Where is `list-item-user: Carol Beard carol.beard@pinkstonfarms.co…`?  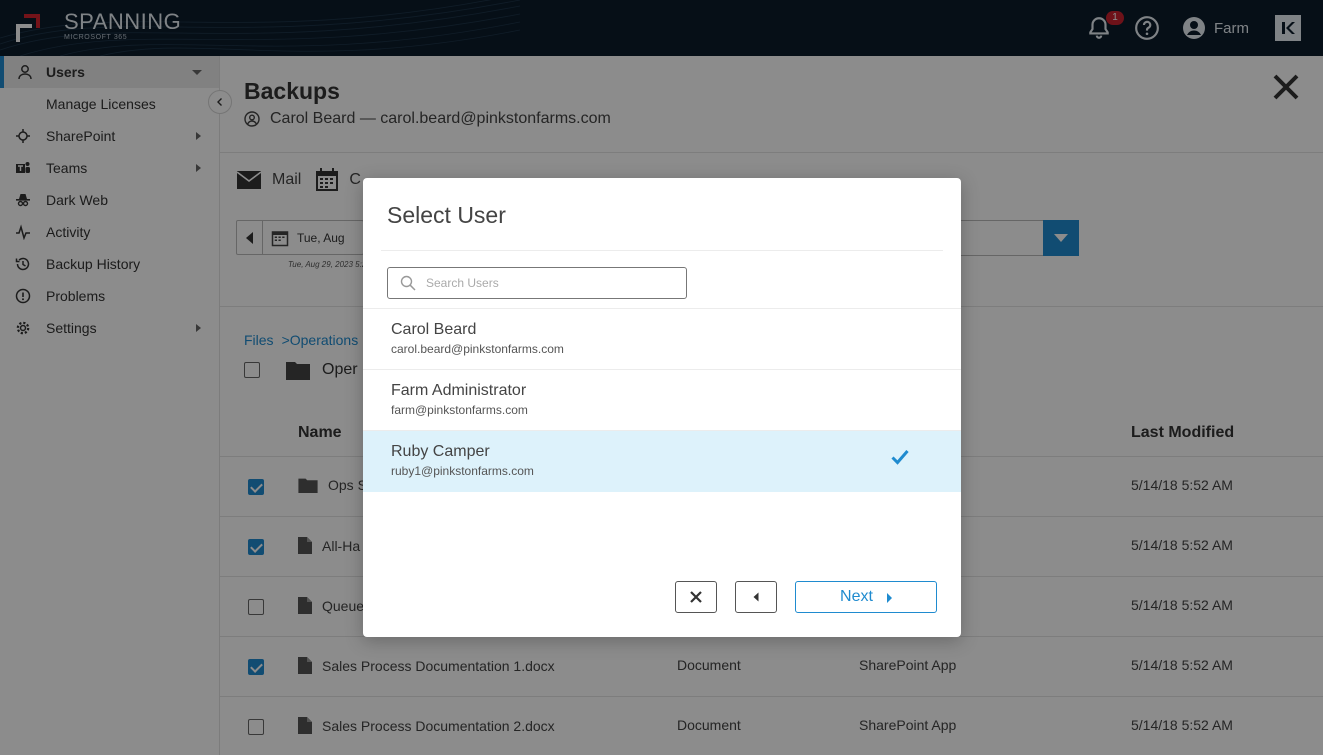 list-item-user: Carol Beard carol.beard@pinkstonfarms.co… is located at coordinates (662, 339).